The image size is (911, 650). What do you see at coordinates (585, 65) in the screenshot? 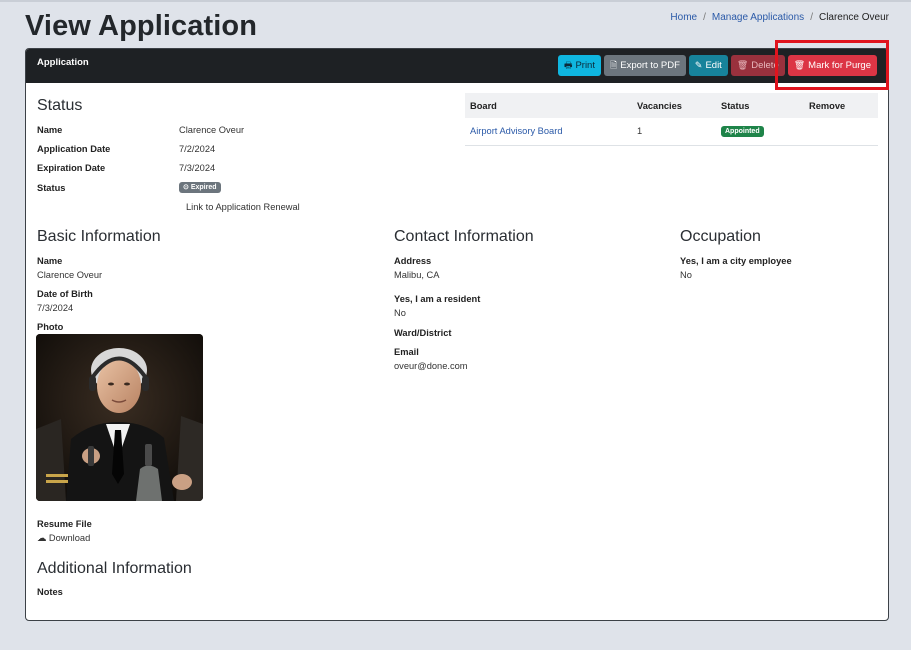
I see `print-label: Print` at bounding box center [585, 65].